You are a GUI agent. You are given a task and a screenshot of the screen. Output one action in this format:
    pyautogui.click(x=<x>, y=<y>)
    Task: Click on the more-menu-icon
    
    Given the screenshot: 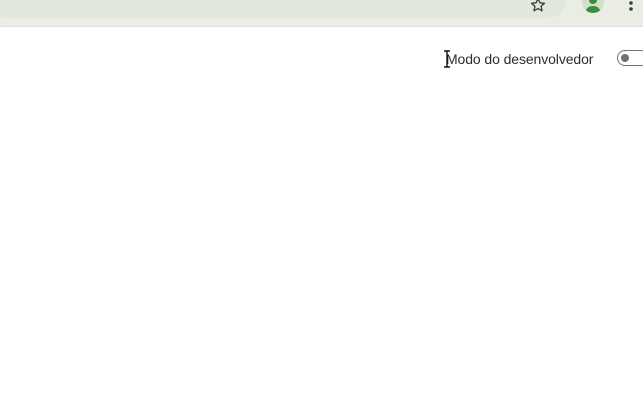 What is the action you would take?
    pyautogui.click(x=631, y=6)
    